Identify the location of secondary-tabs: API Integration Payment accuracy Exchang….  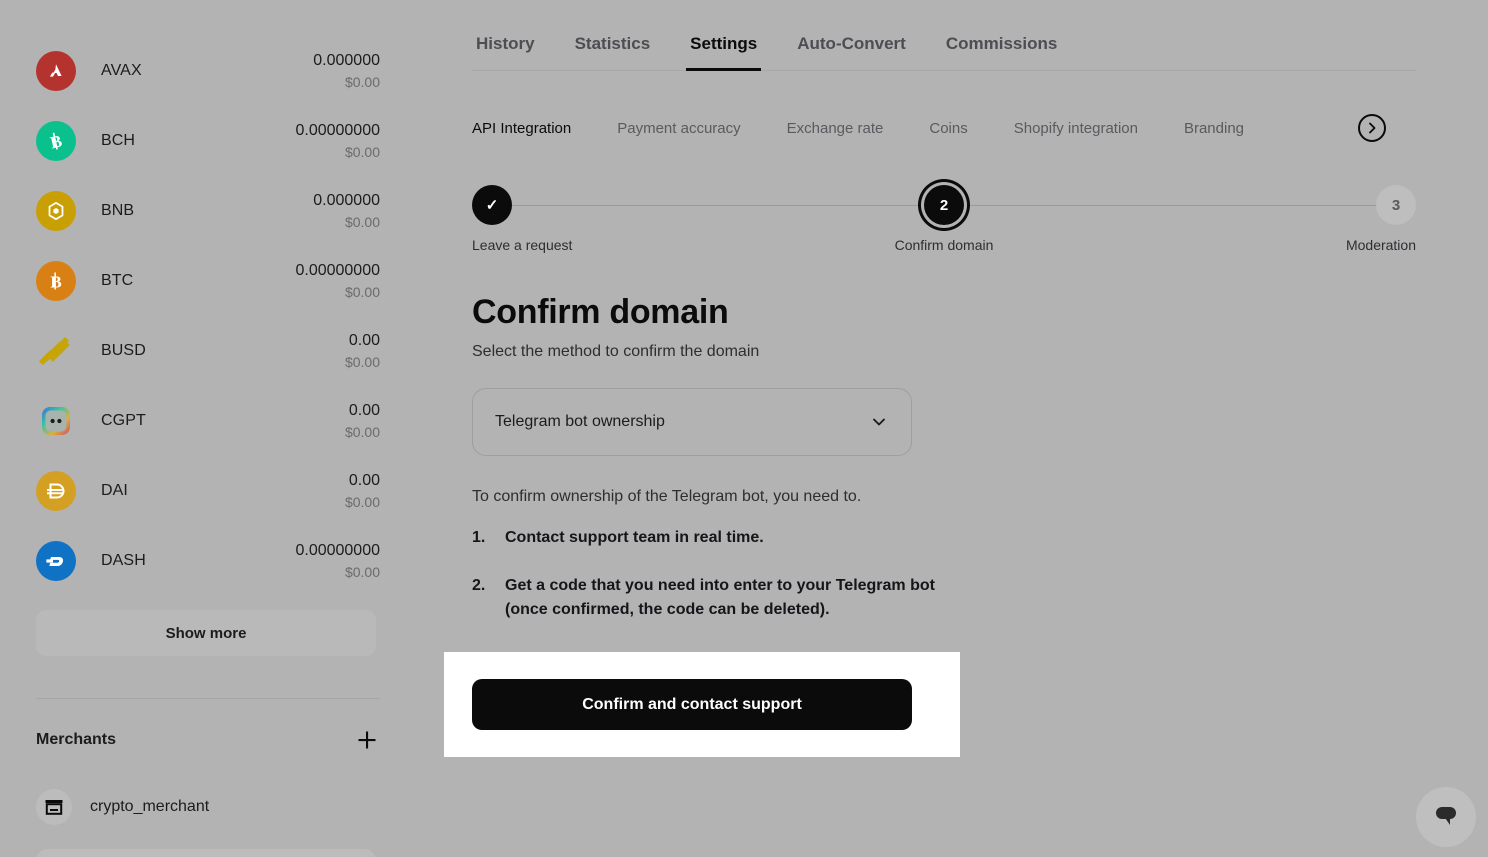
(944, 128).